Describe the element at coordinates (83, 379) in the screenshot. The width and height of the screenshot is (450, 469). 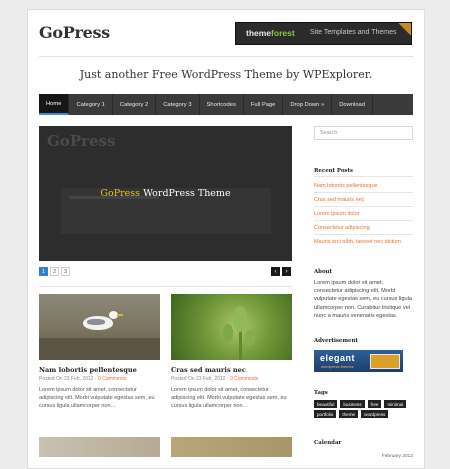
I see `post-meta-1: Posted On 23 Feb, 2012 · 0 Comments` at that location.